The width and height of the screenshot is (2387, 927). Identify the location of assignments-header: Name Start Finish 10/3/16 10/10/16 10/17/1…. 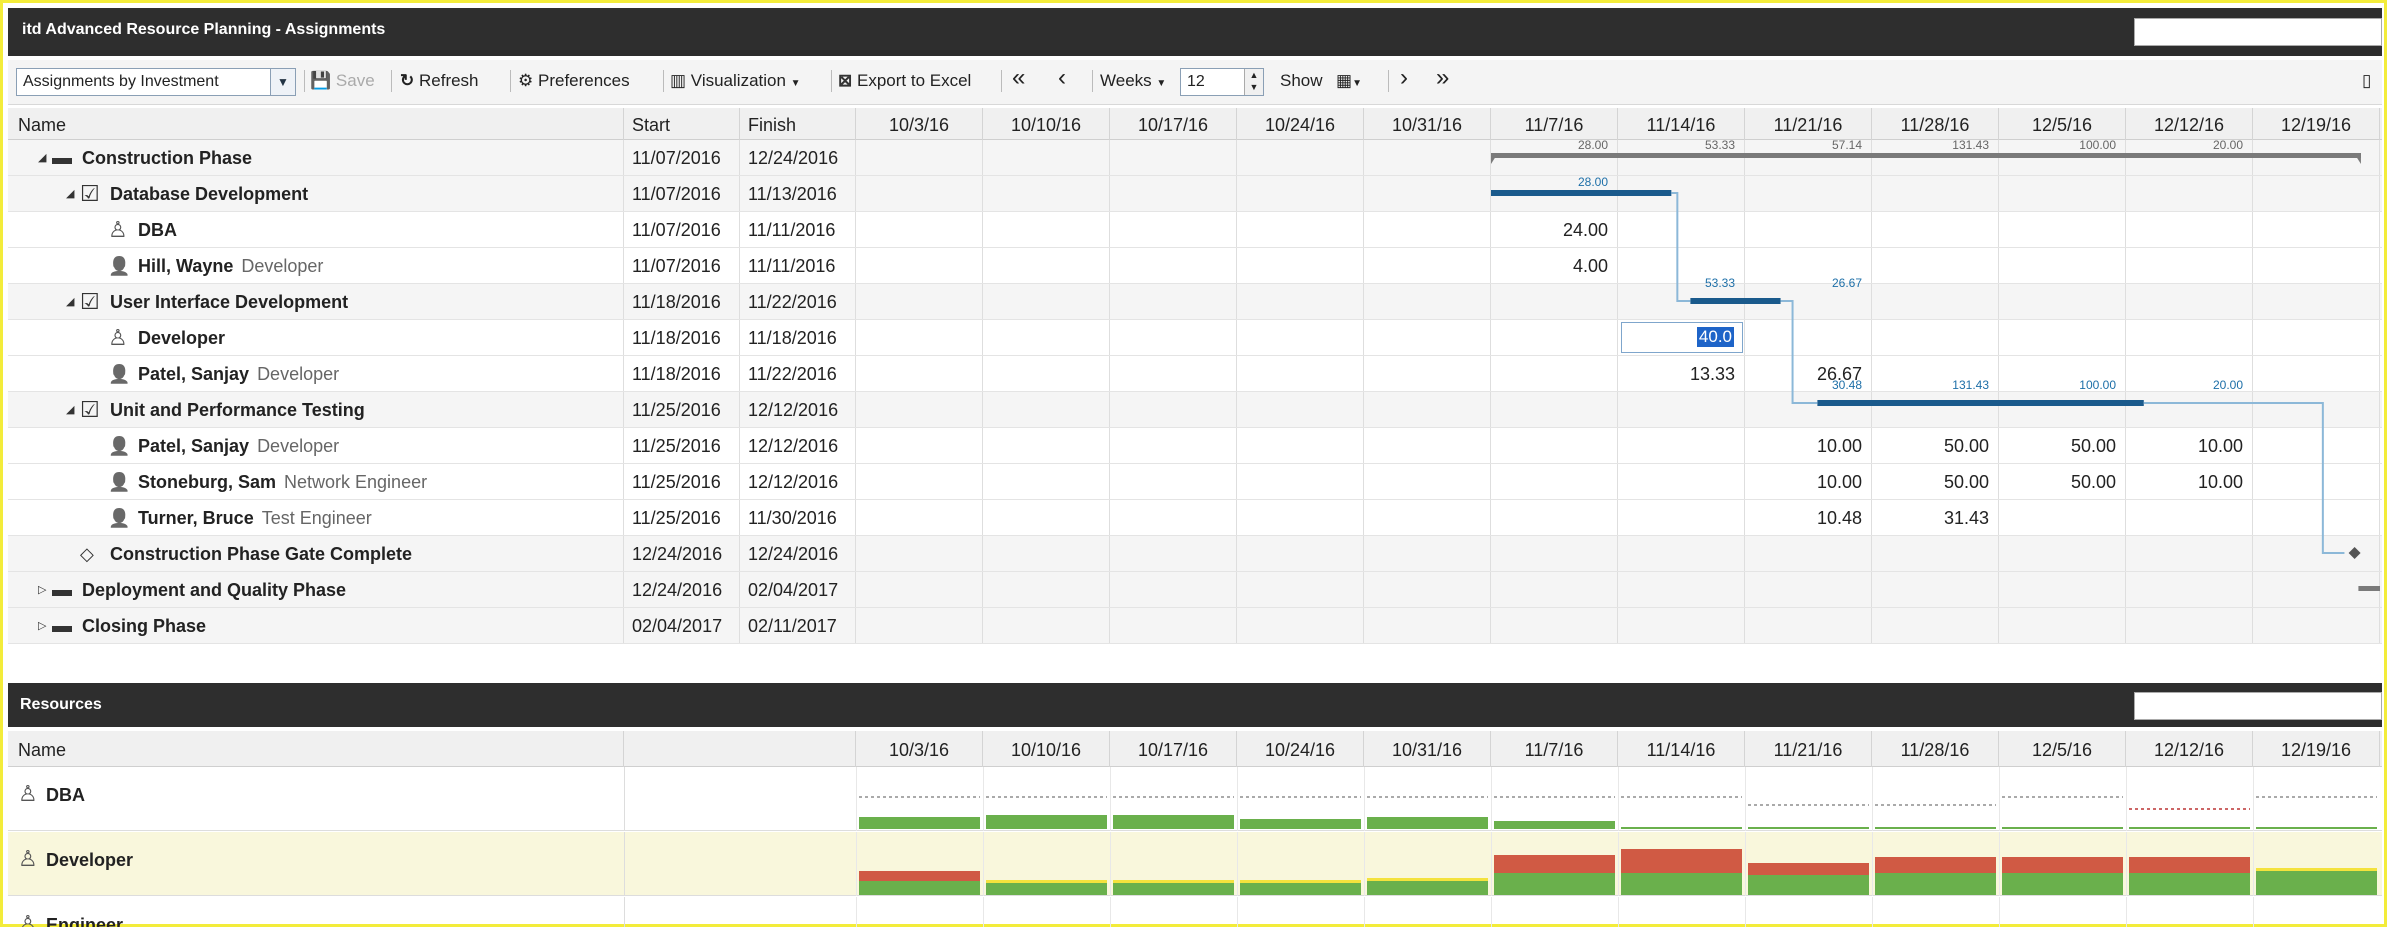
(1195, 124).